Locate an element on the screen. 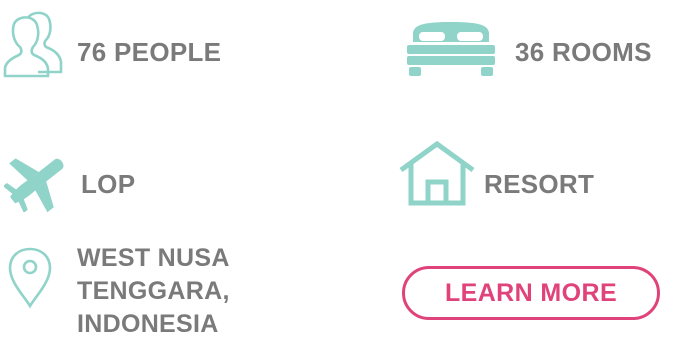  airport-label: LOP is located at coordinates (108, 184).